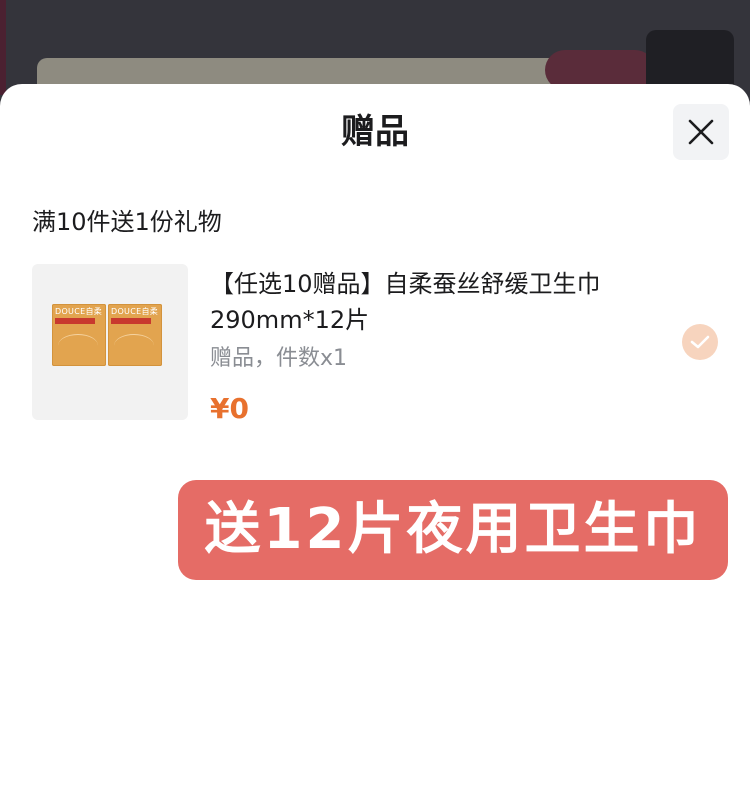 Image resolution: width=750 pixels, height=802 pixels. I want to click on product-price: ¥0, so click(229, 408).